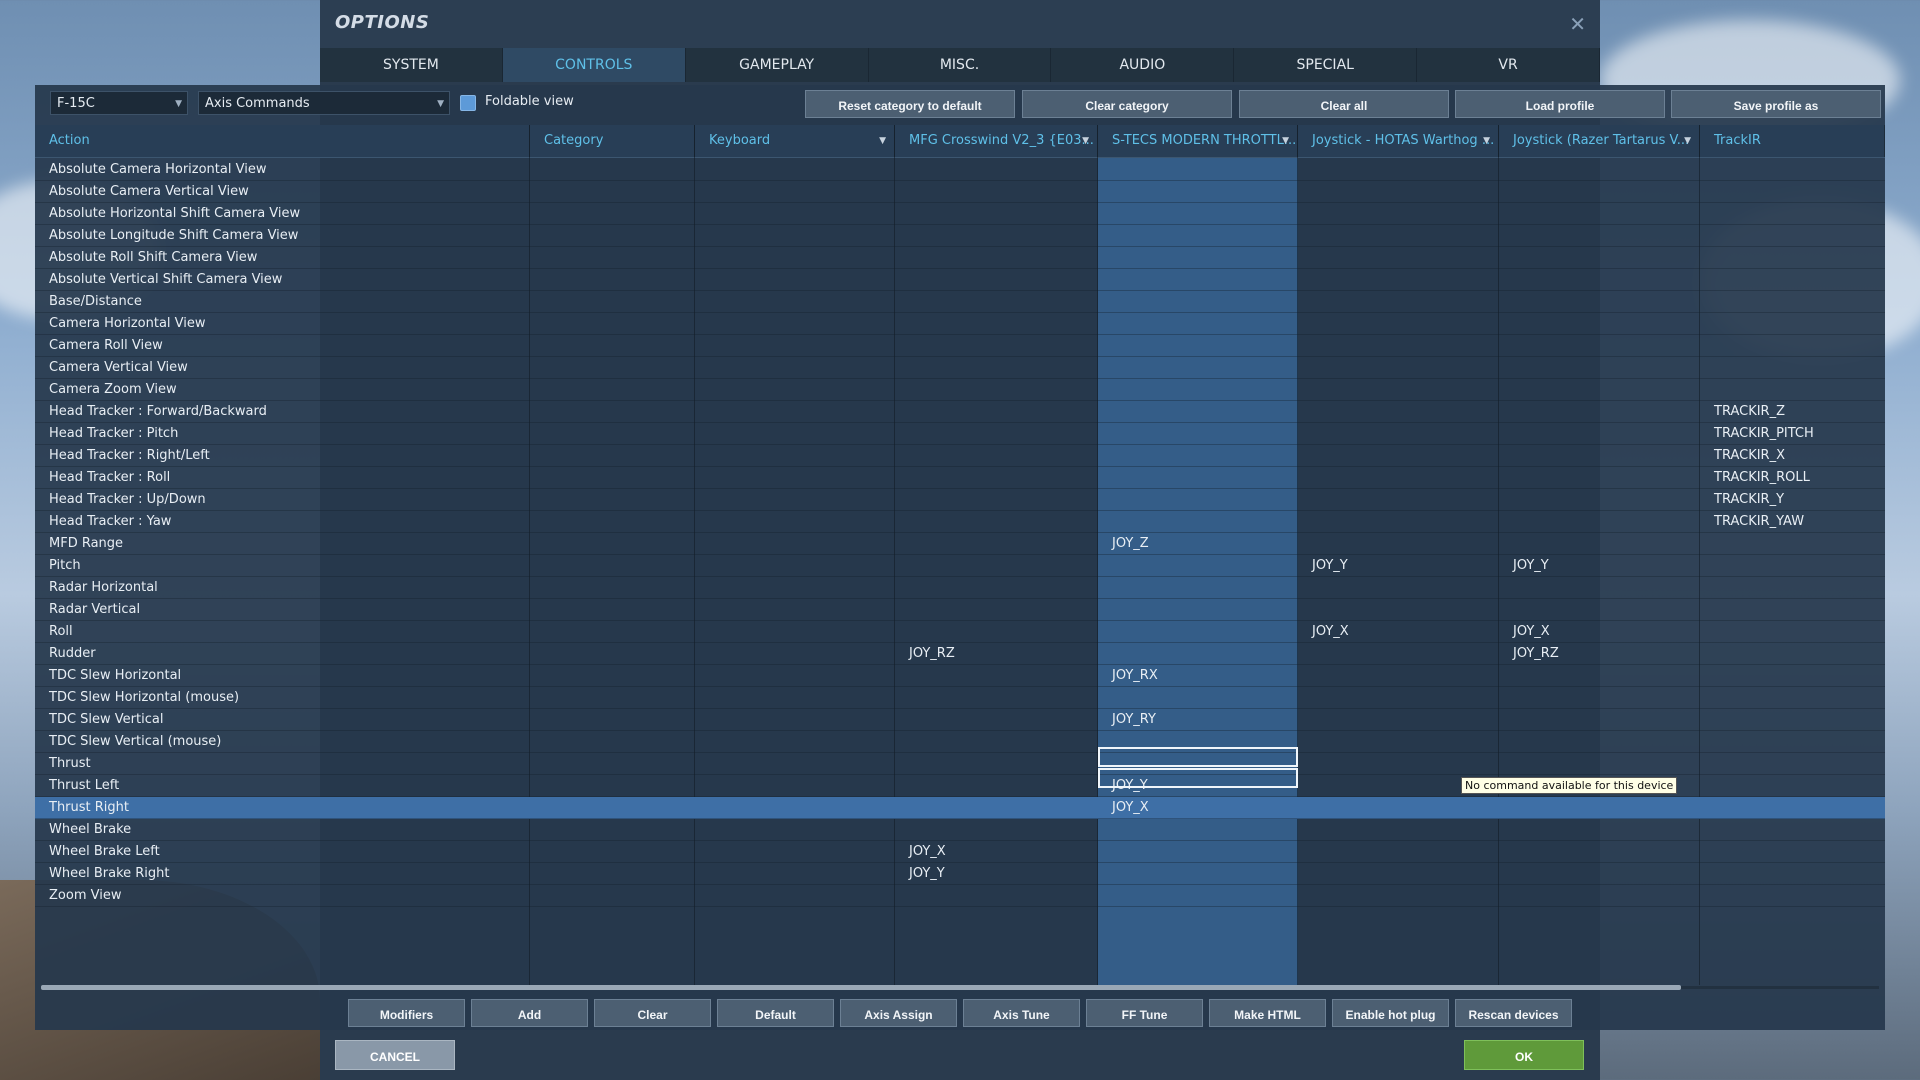 This screenshot has height=1080, width=1920. Describe the element at coordinates (960, 456) in the screenshot. I see `table-row: Head Tracker : Right/Left TRACKIR_X` at that location.